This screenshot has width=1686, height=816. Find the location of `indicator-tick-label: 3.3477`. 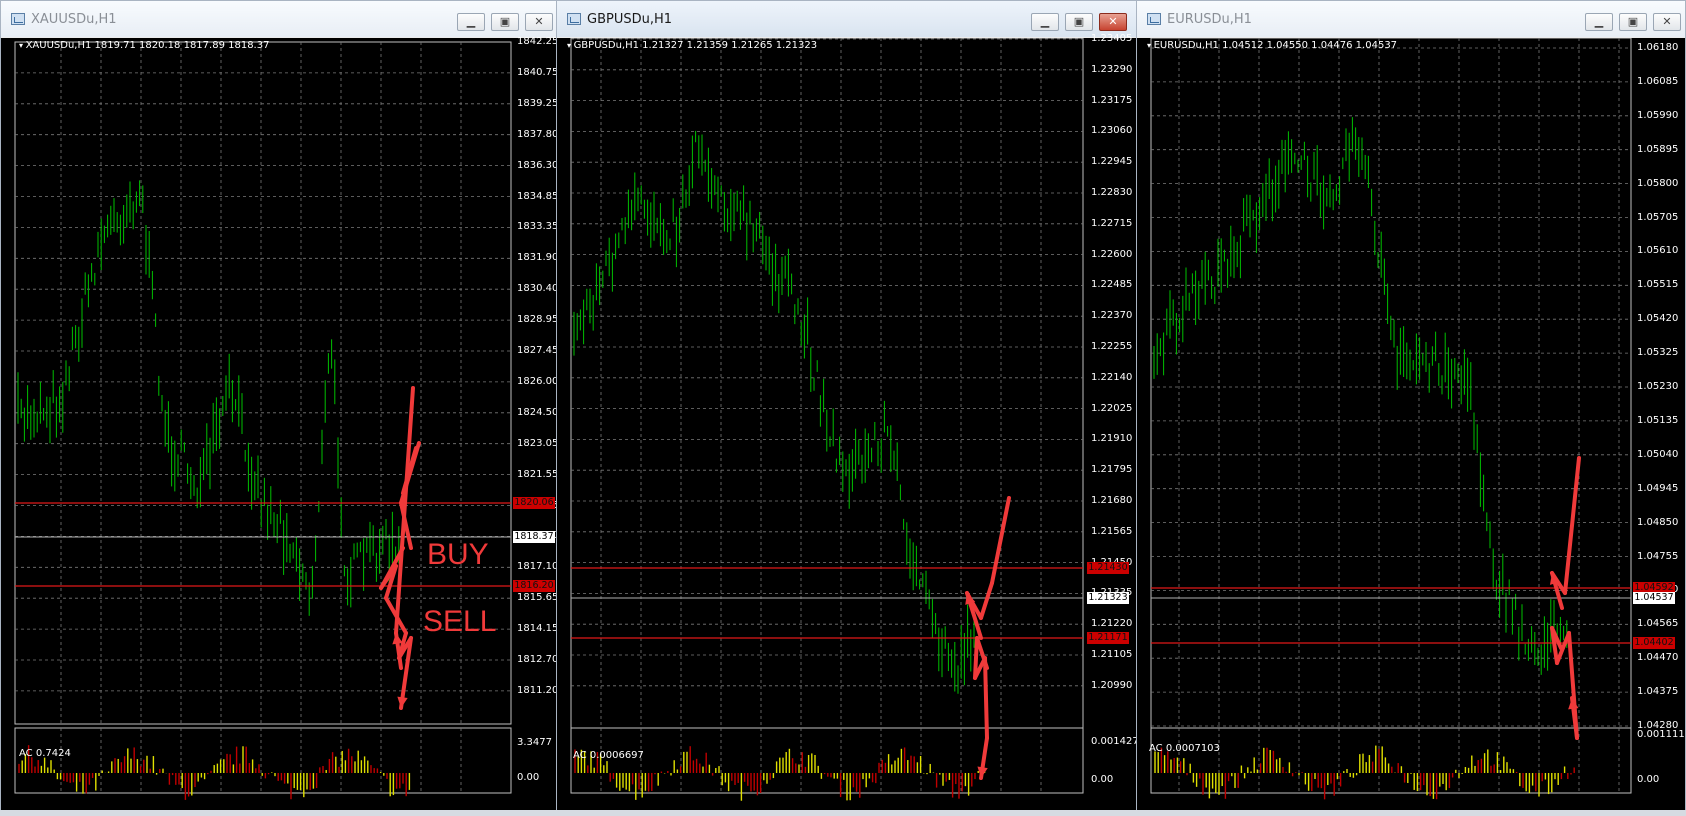

indicator-tick-label: 3.3477 is located at coordinates (534, 742).